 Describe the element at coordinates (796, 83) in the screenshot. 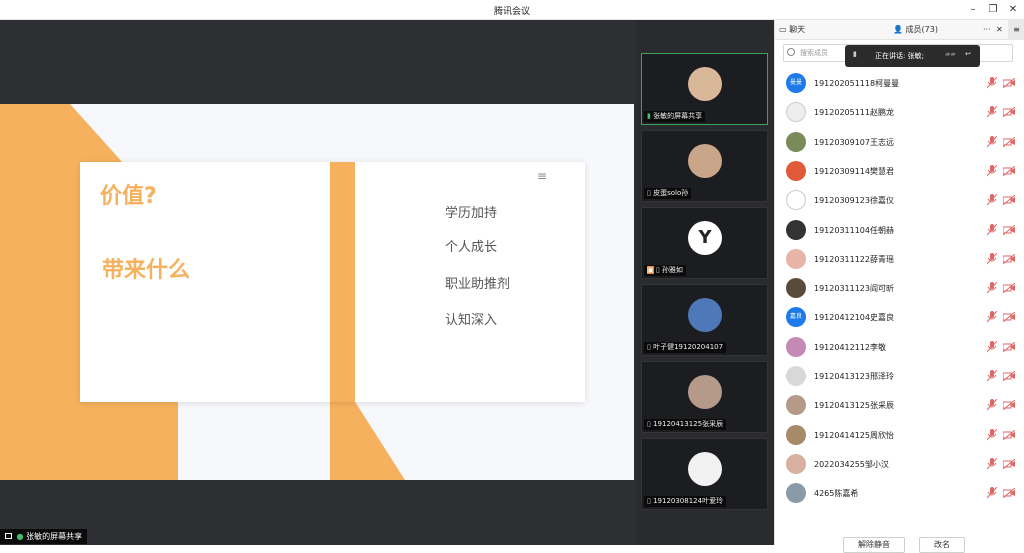

I see `avatar: 曼曼` at that location.